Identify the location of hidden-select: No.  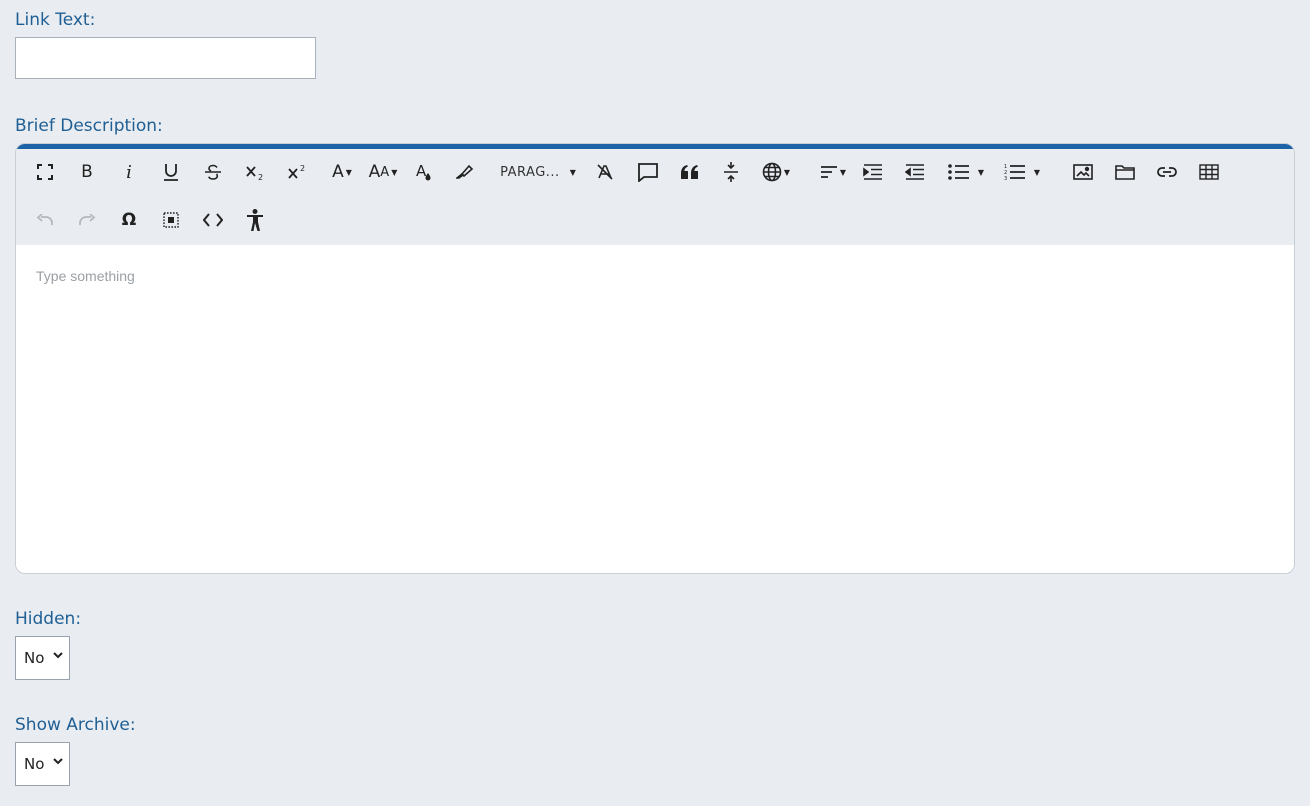
(42, 658).